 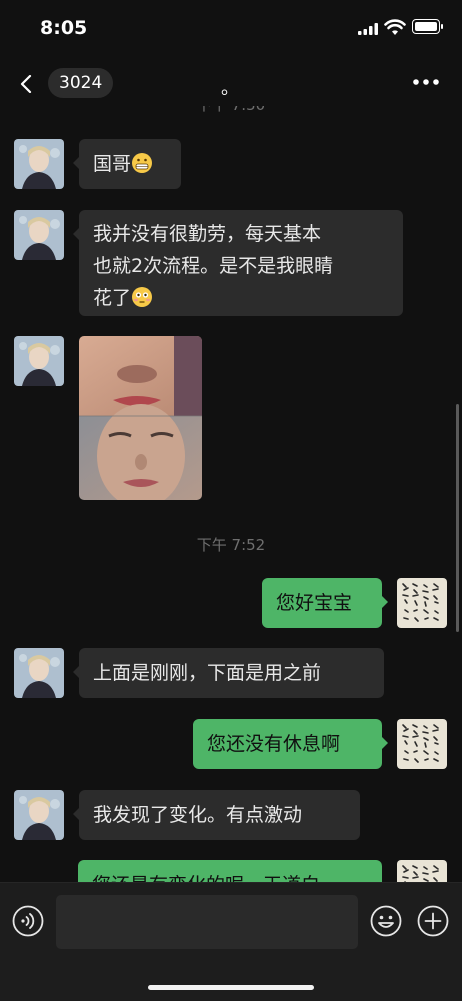 I want to click on message-text-line: 我并没有很勤劳，每天基本, so click(x=207, y=234).